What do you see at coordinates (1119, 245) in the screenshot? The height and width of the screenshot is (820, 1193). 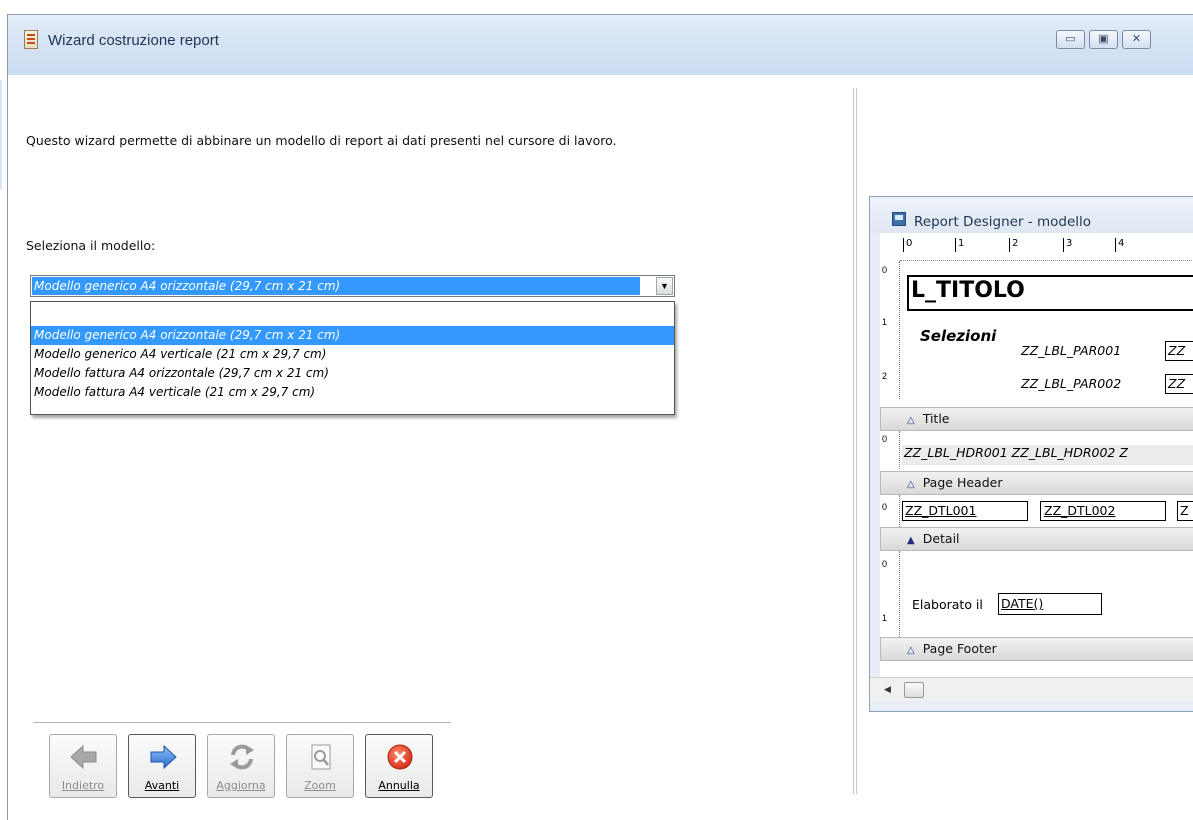 I see `ruler-tick: 4` at bounding box center [1119, 245].